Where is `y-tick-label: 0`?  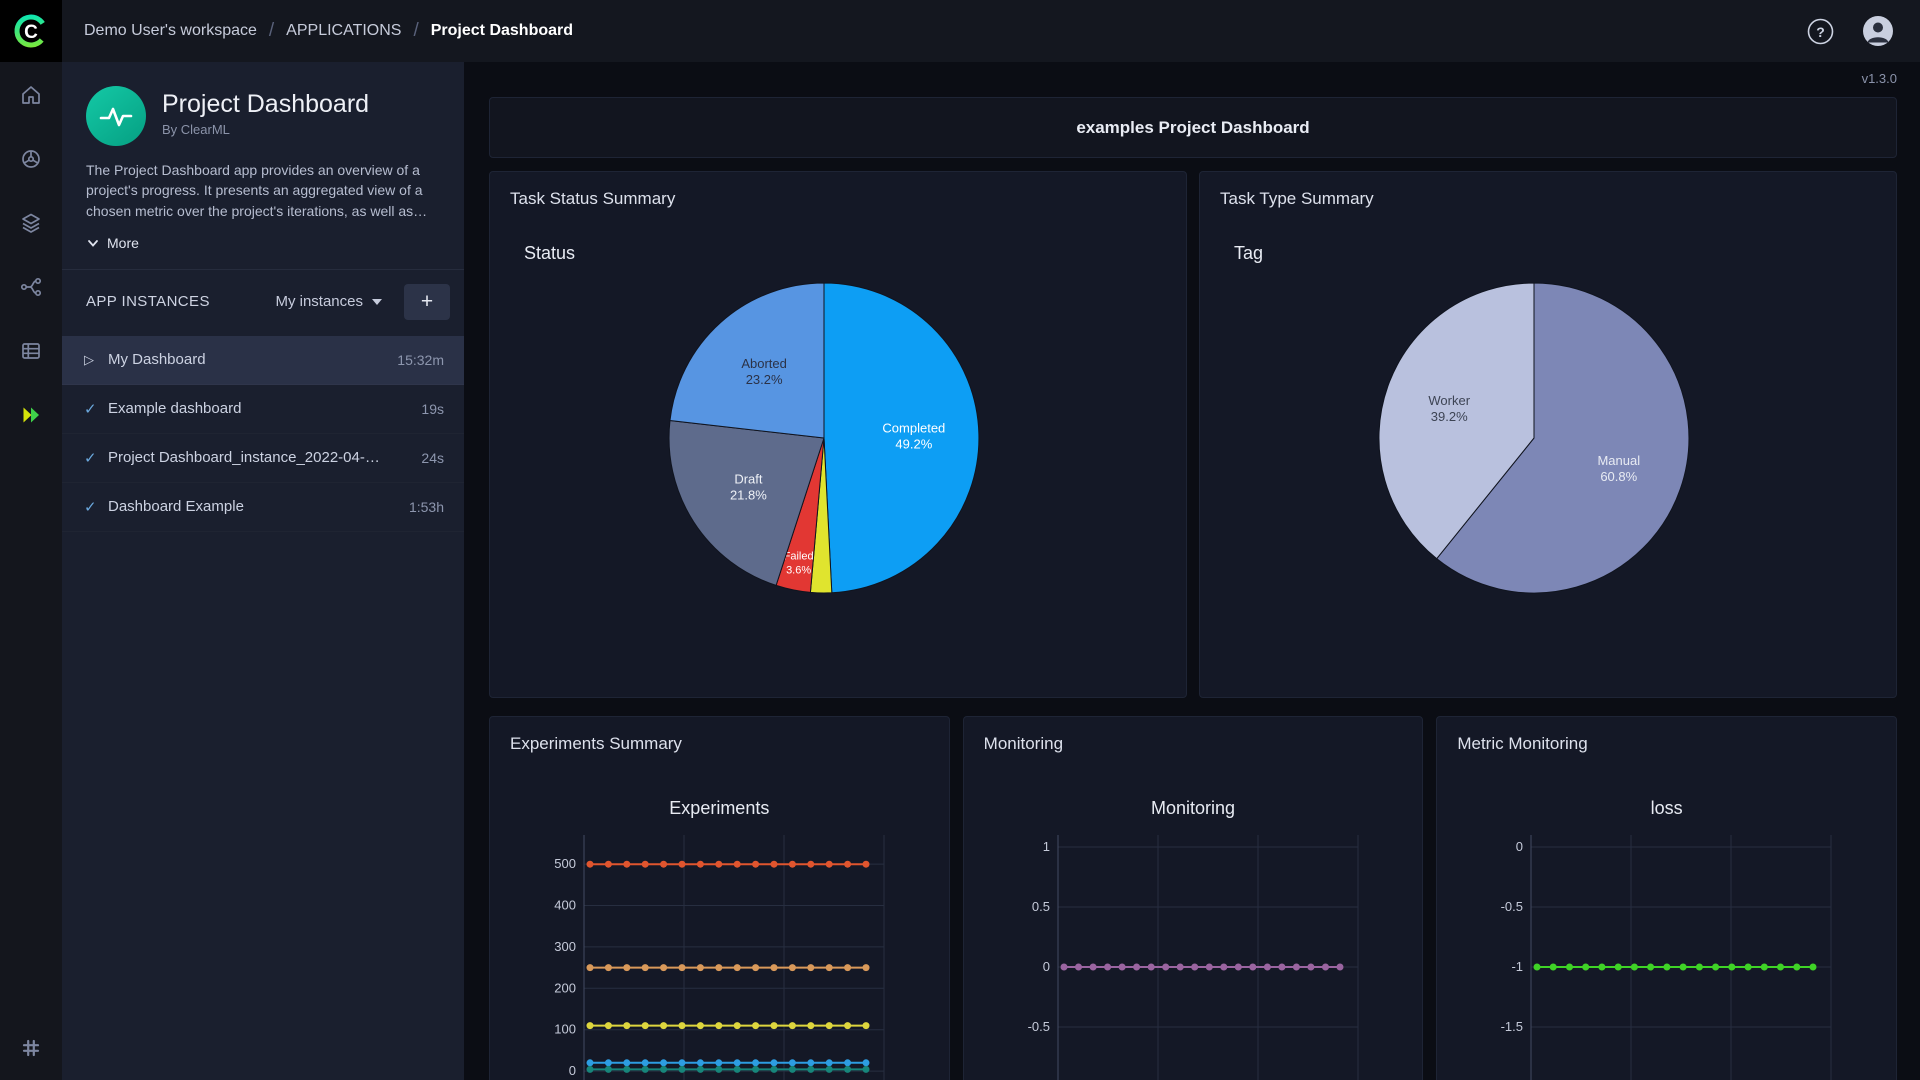 y-tick-label: 0 is located at coordinates (1045, 966).